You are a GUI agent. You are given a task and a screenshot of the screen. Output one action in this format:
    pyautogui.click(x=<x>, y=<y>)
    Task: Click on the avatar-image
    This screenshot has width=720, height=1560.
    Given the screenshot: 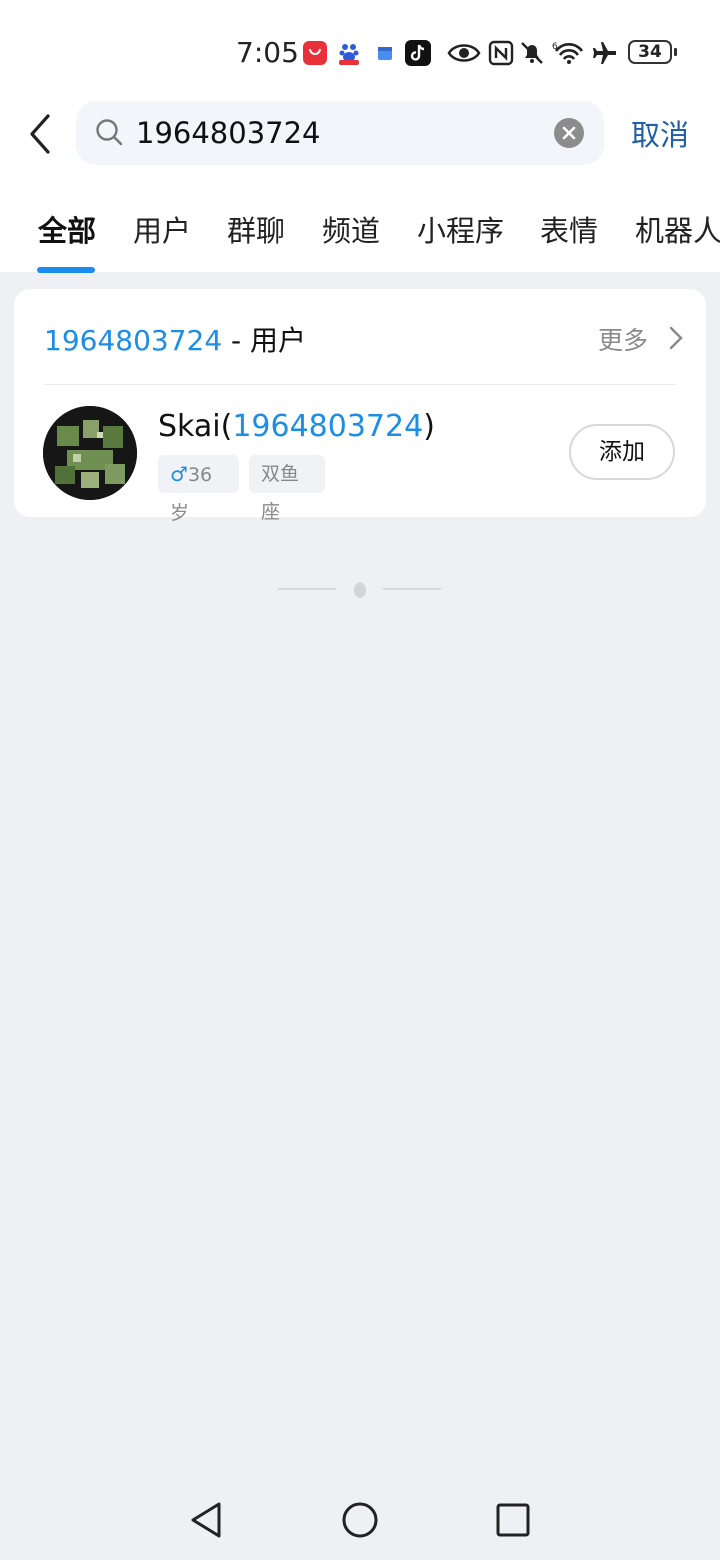 What is the action you would take?
    pyautogui.click(x=90, y=453)
    